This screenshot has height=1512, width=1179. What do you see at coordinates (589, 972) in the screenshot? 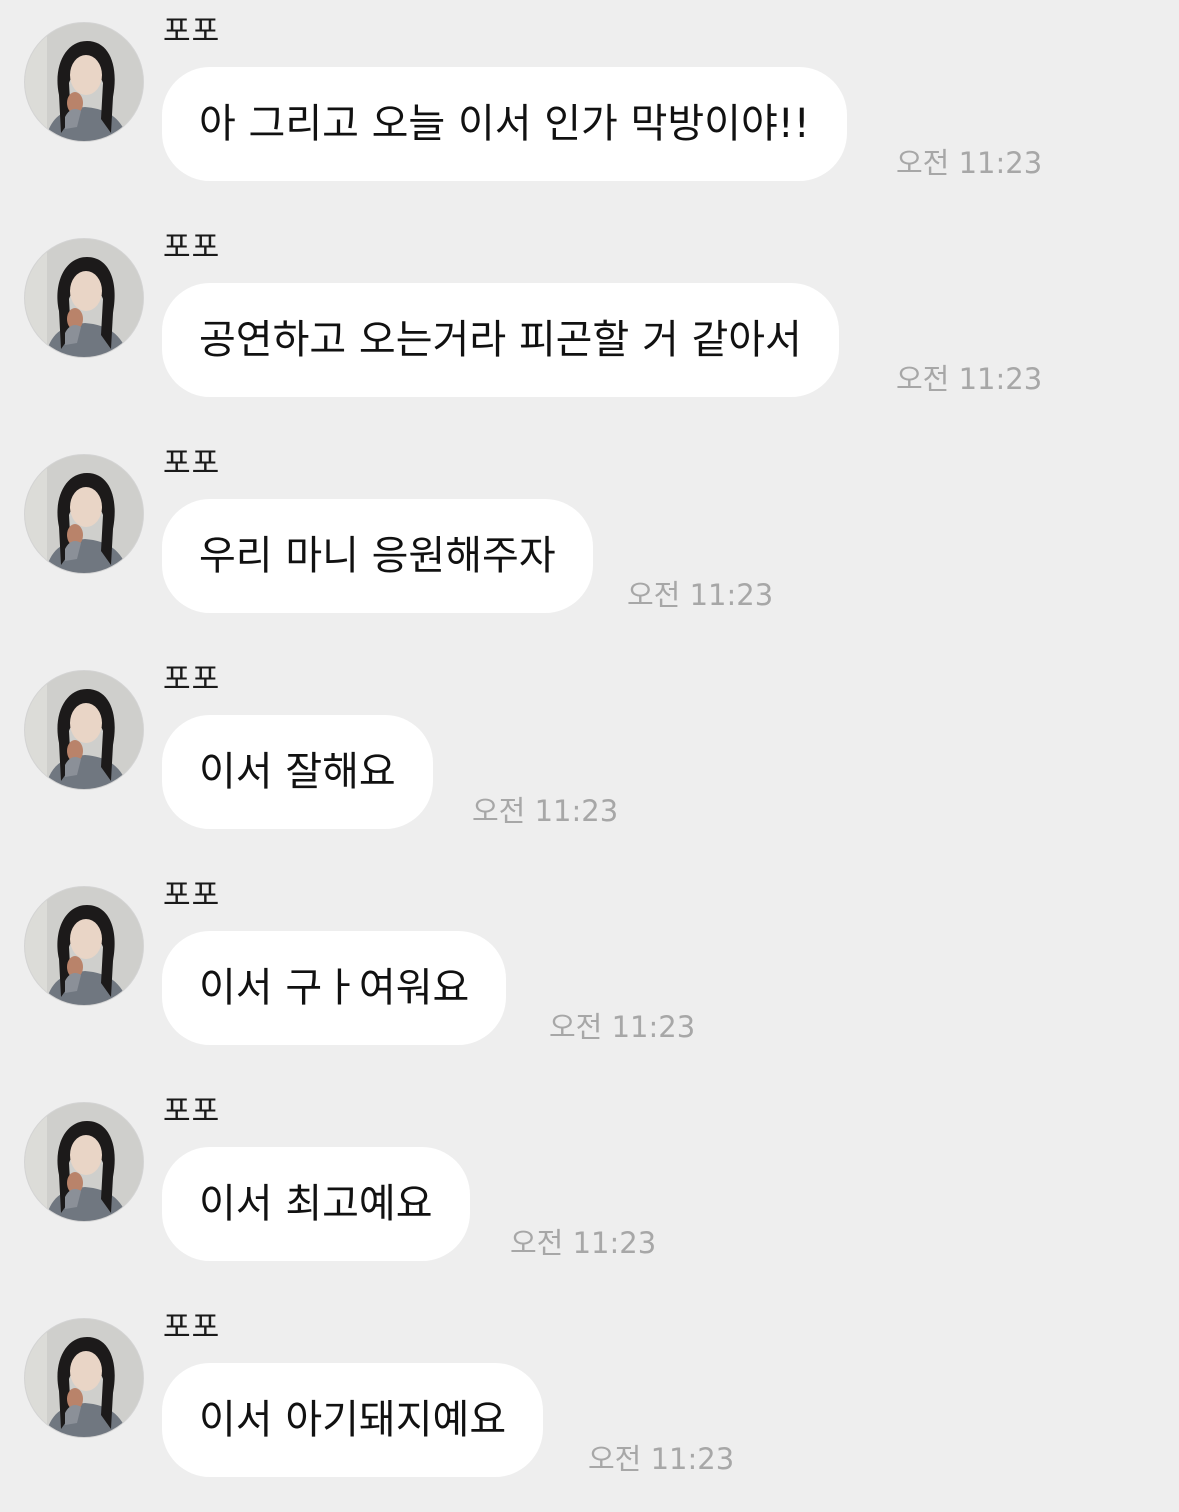
I see `message-row: 포포 이서 구ㅏ여워요 오전 11:23` at bounding box center [589, 972].